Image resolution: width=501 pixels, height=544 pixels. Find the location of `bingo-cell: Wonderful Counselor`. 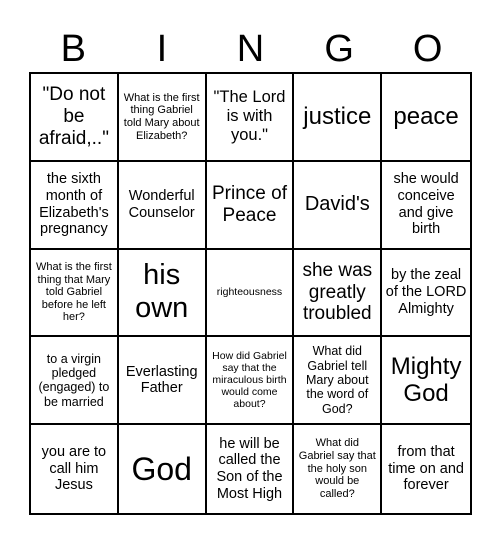

bingo-cell: Wonderful Counselor is located at coordinates (162, 205).